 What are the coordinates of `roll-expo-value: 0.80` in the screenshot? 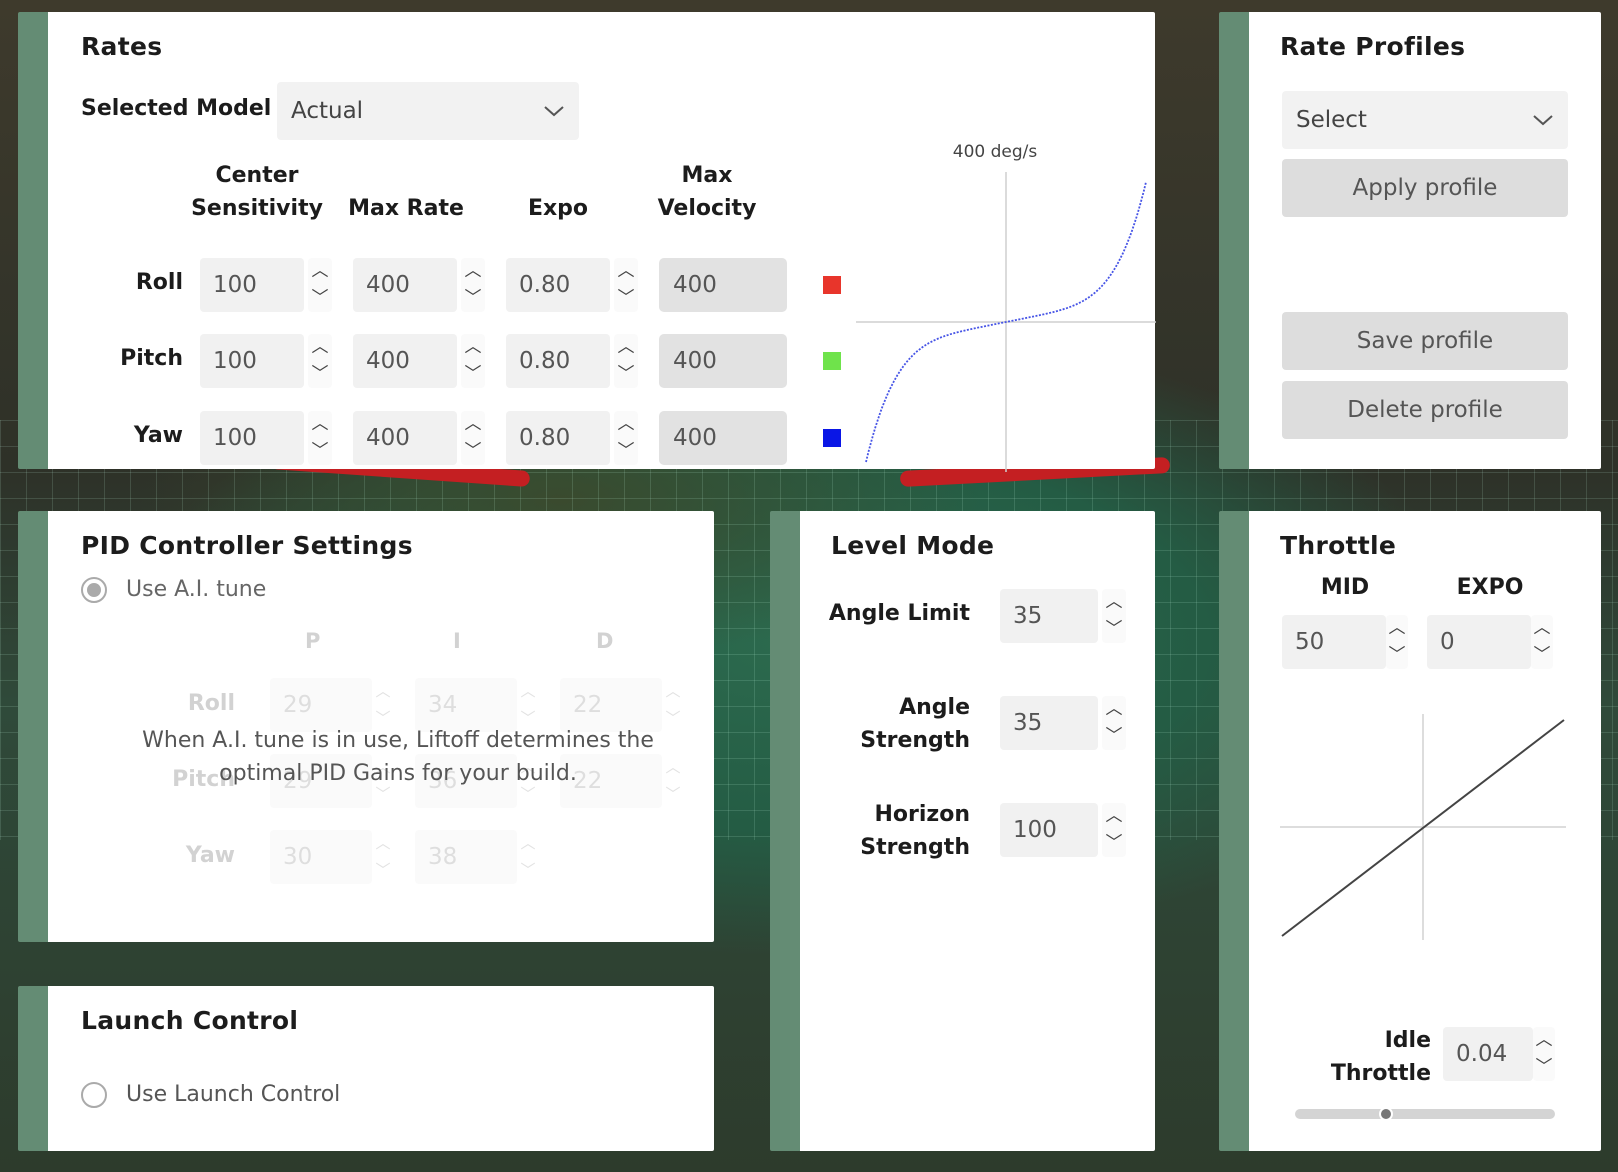 It's located at (558, 285).